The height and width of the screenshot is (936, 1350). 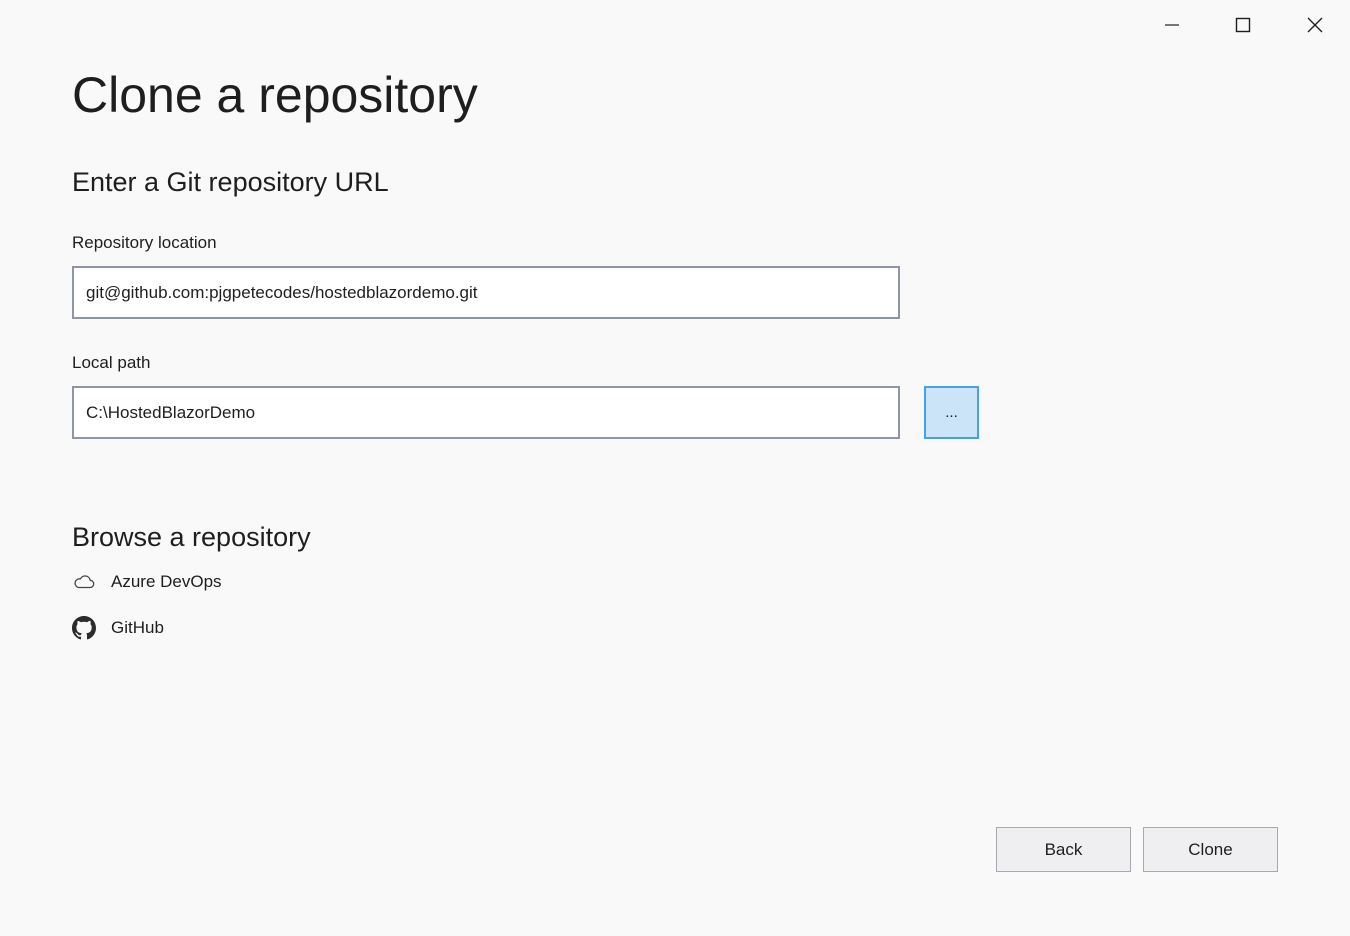 What do you see at coordinates (191, 537) in the screenshot?
I see `browse-section-heading: Browse a repository` at bounding box center [191, 537].